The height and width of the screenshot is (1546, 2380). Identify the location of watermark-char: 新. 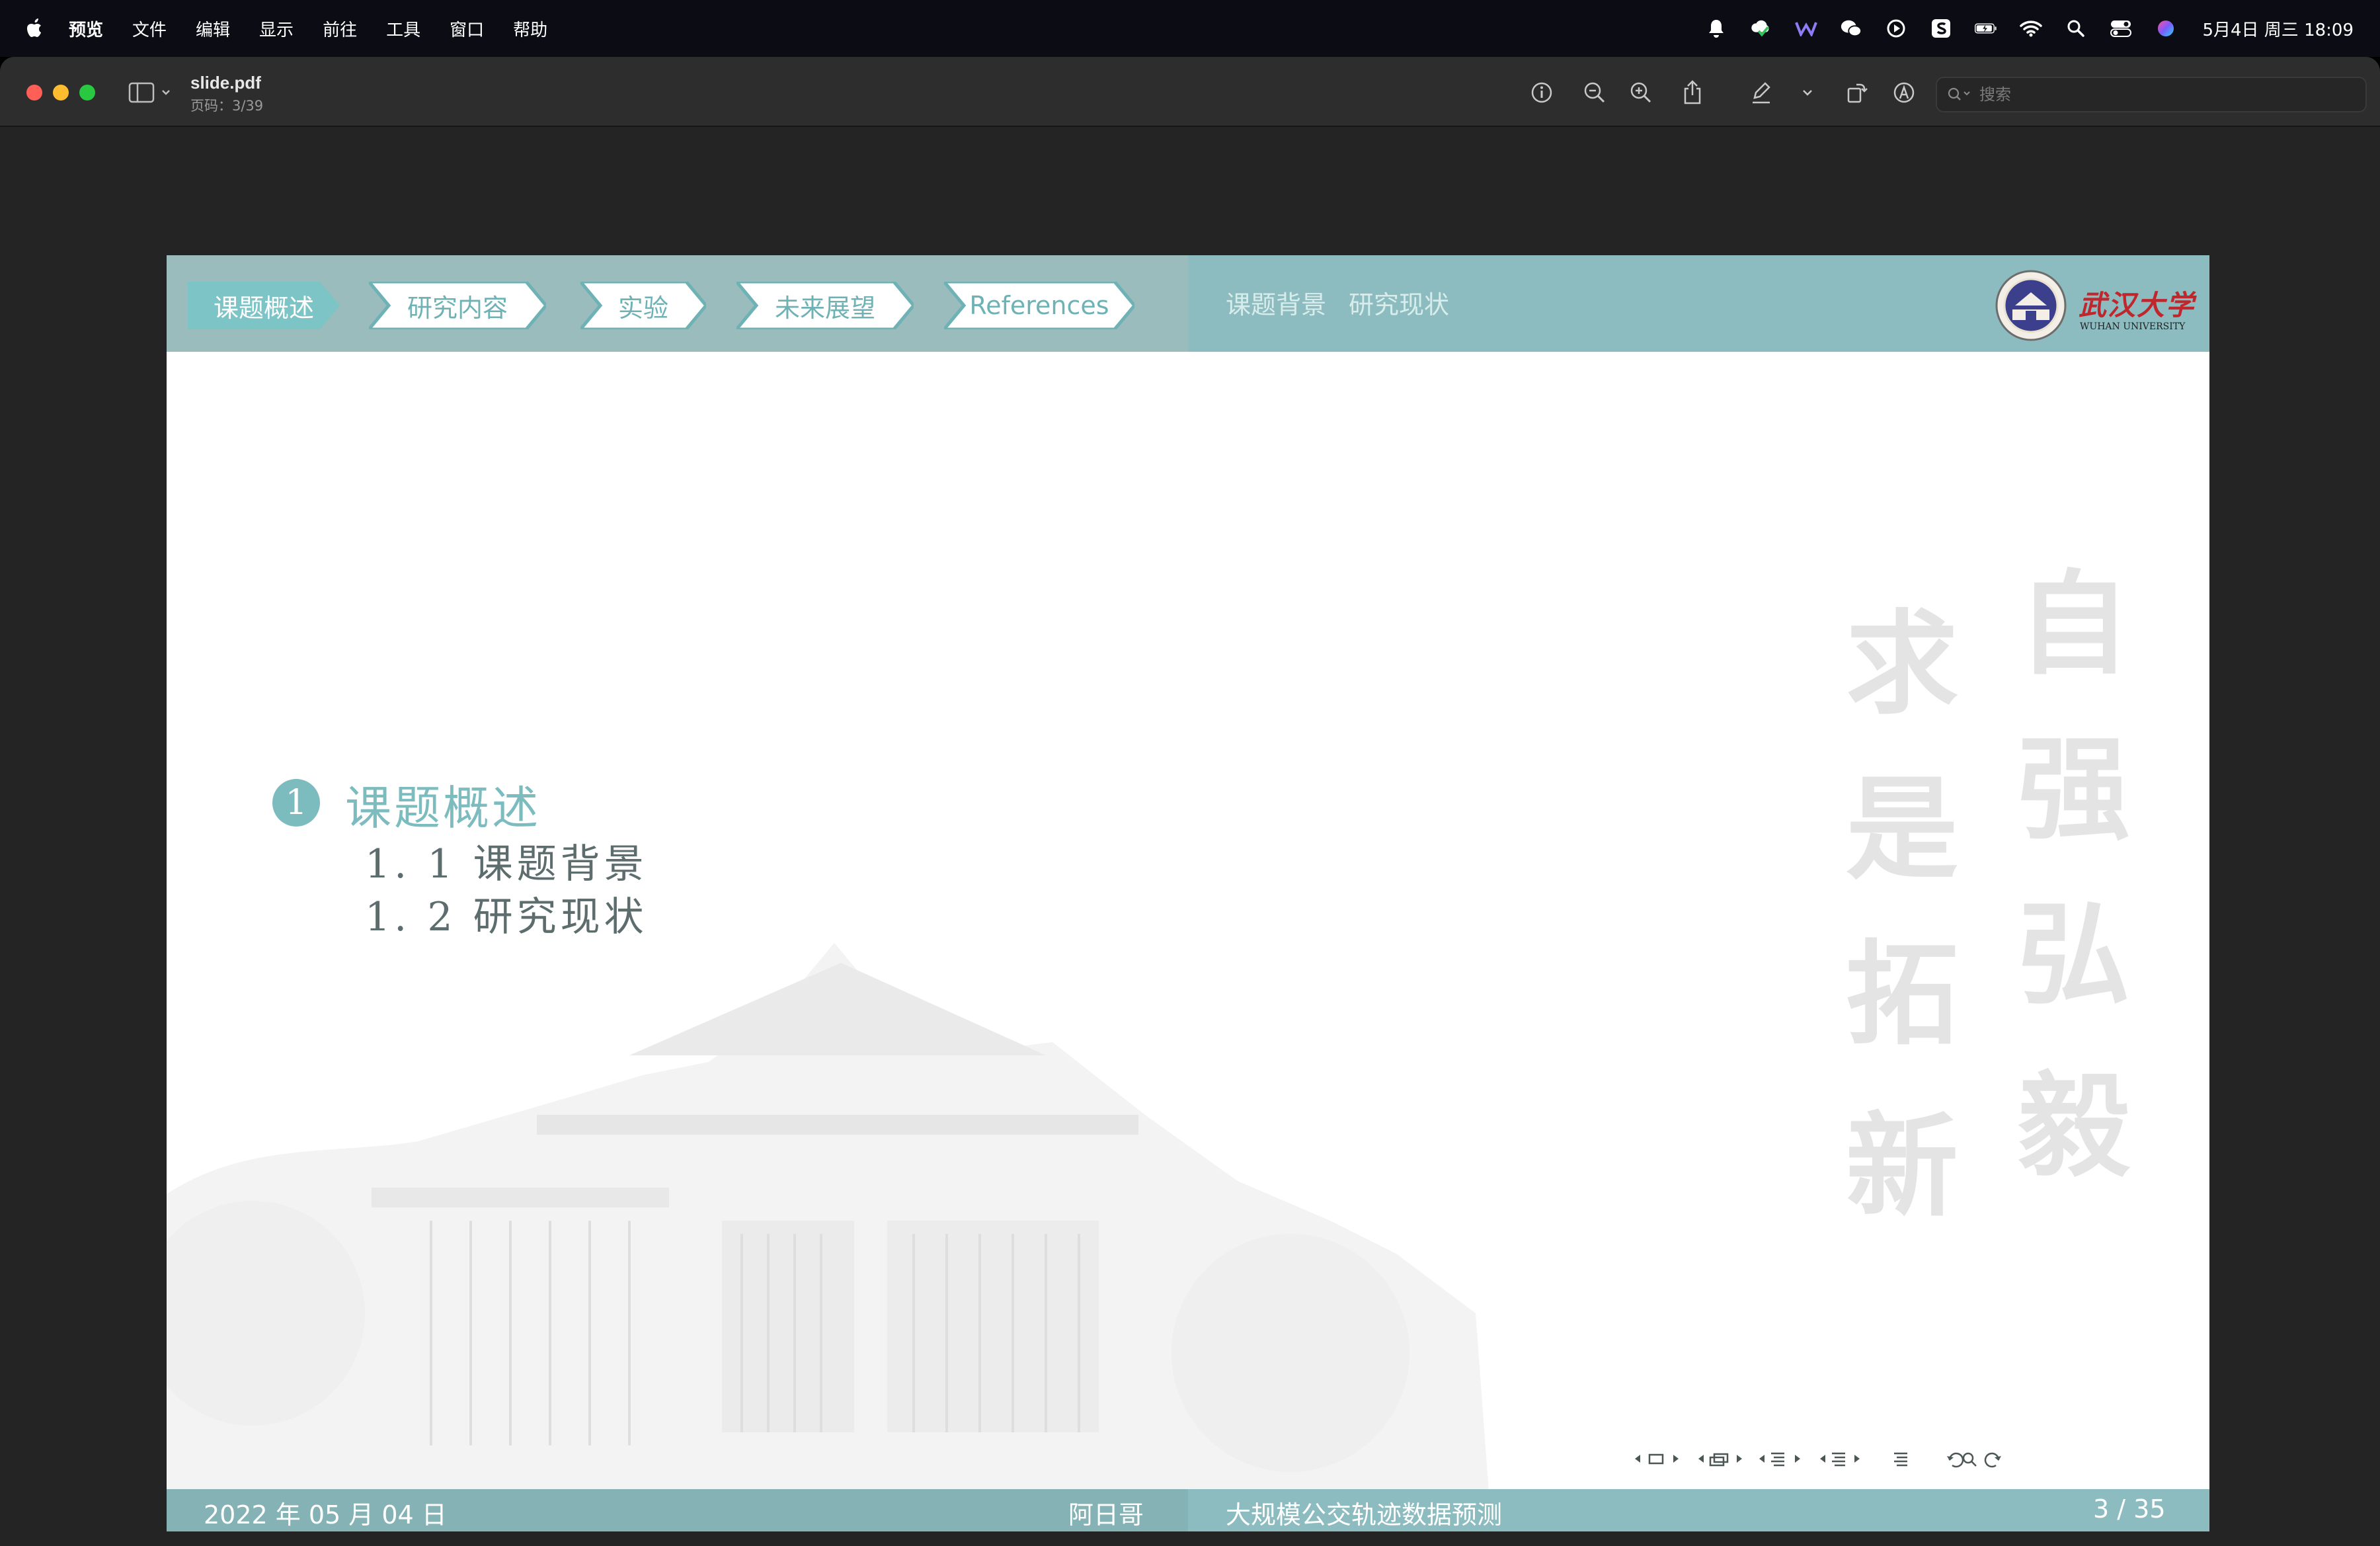
(1902, 1166).